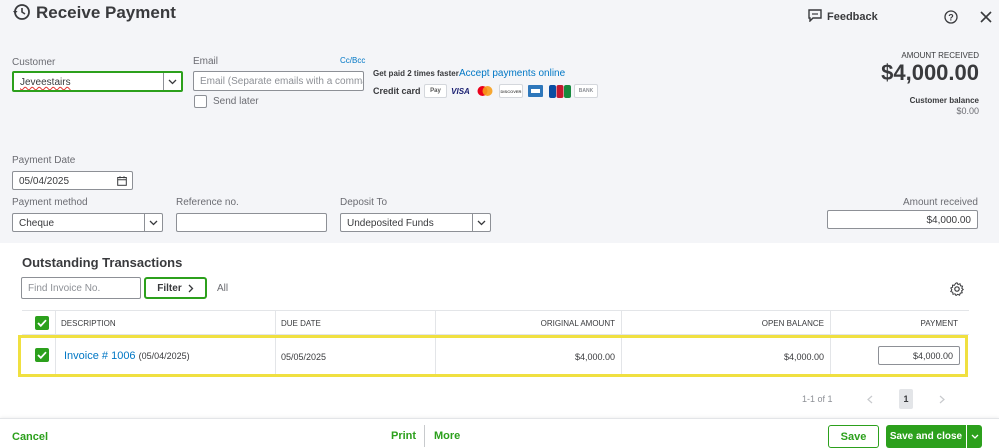  I want to click on cancel-button: Cancel, so click(30, 437).